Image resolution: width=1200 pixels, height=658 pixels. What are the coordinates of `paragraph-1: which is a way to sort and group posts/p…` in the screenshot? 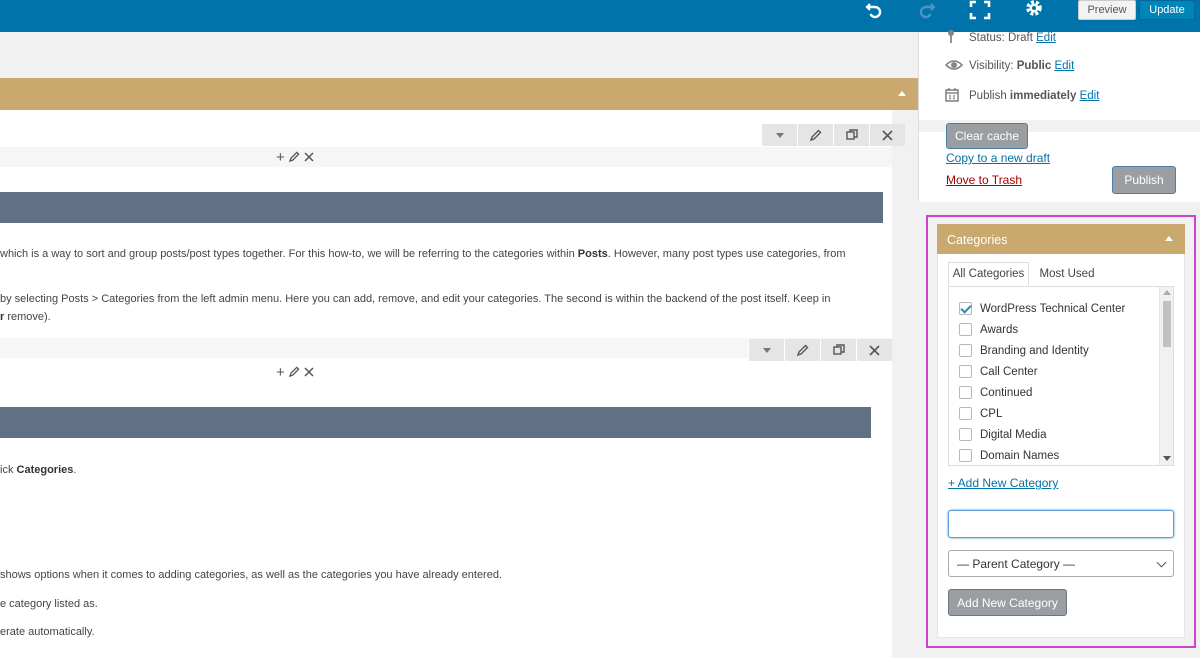 It's located at (423, 254).